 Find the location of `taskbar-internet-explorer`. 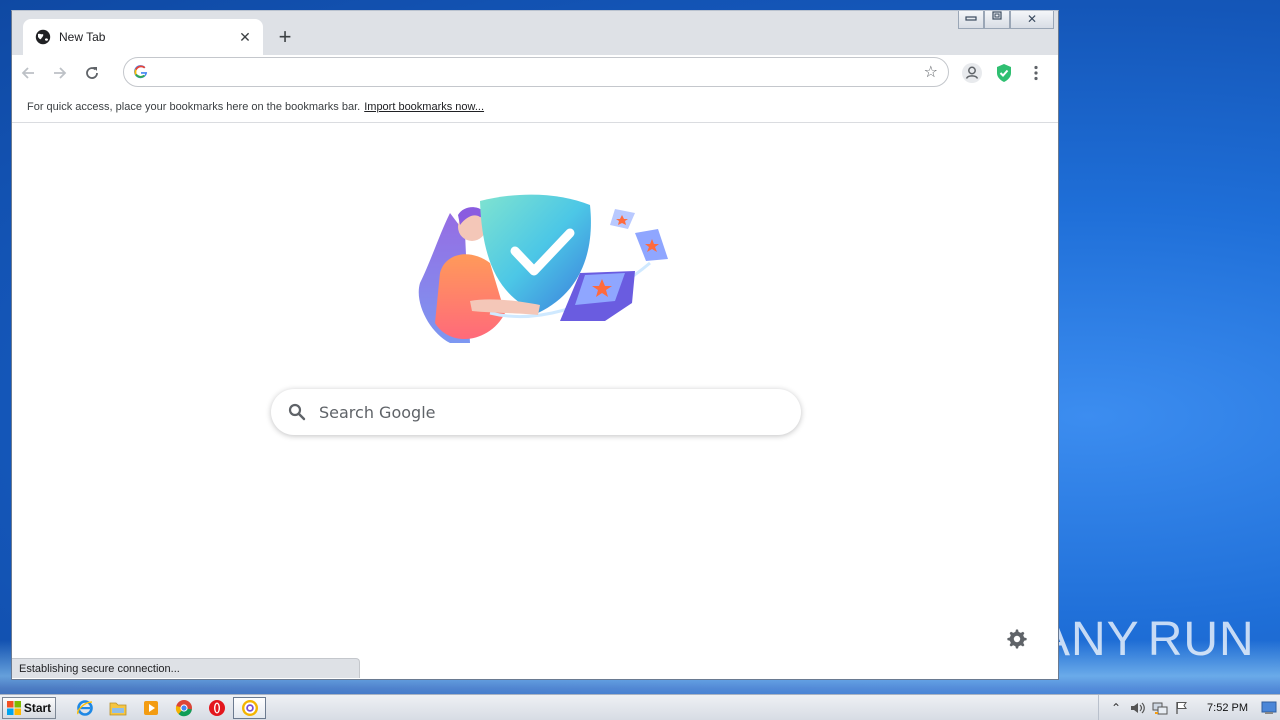

taskbar-internet-explorer is located at coordinates (84, 708).